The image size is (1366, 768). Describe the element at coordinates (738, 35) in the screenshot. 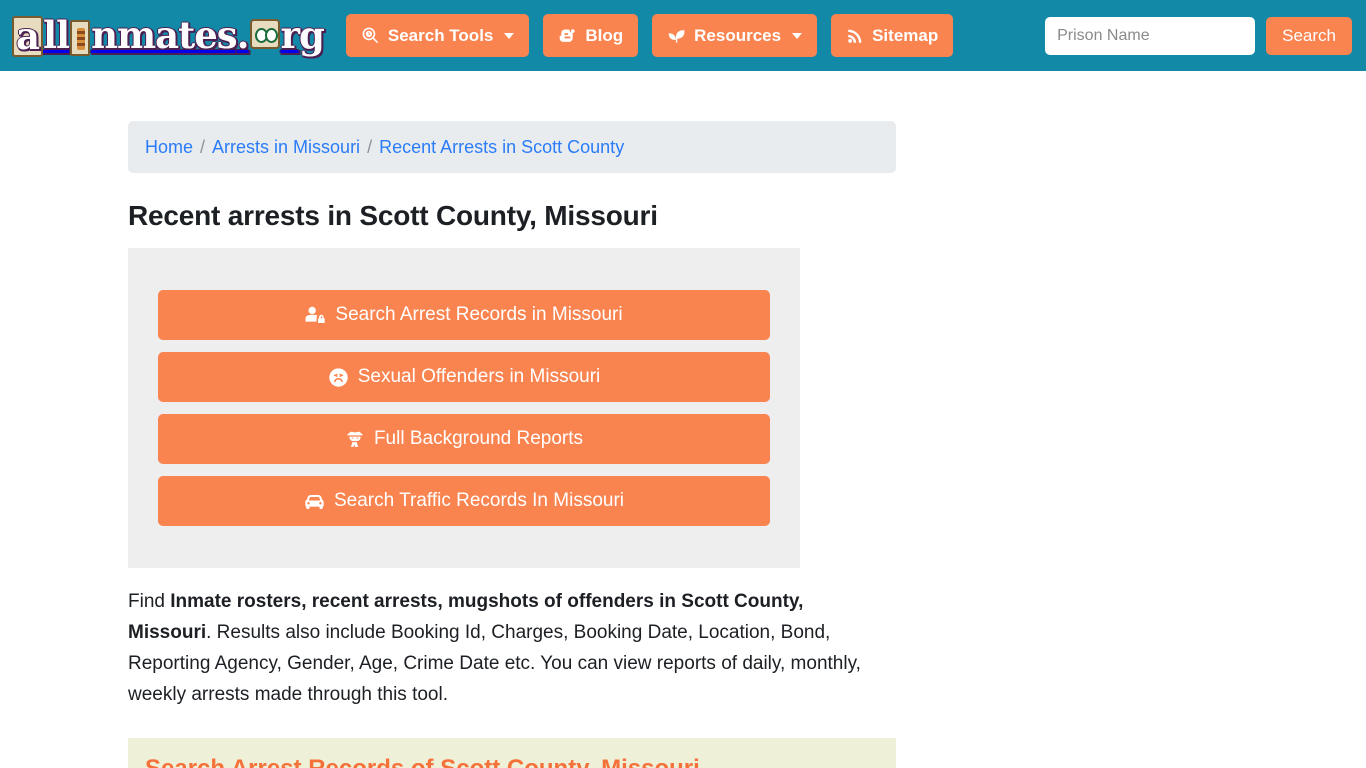

I see `nav-resources-label: Resources` at that location.